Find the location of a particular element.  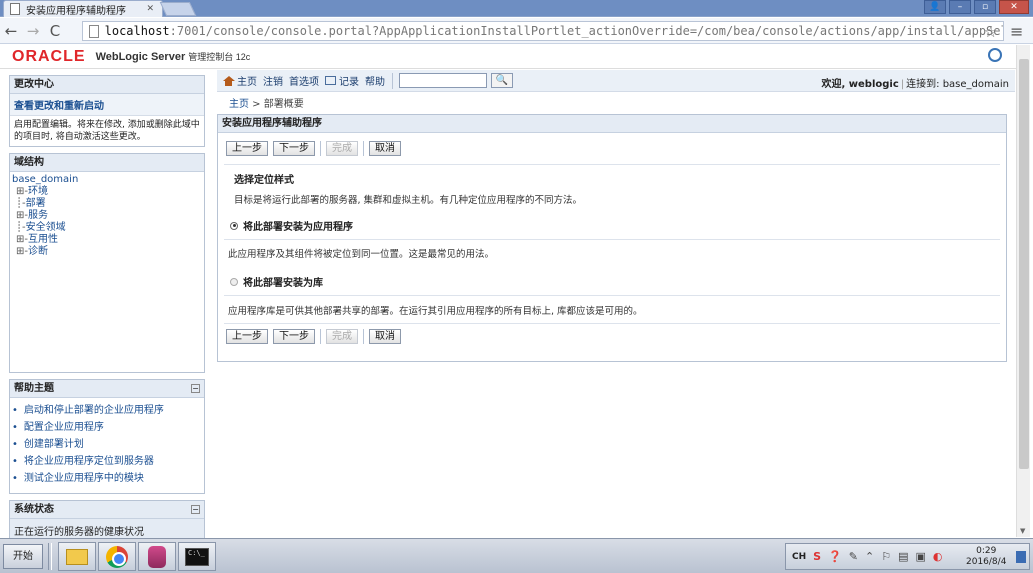

oracle-o-icon is located at coordinates (995, 55).